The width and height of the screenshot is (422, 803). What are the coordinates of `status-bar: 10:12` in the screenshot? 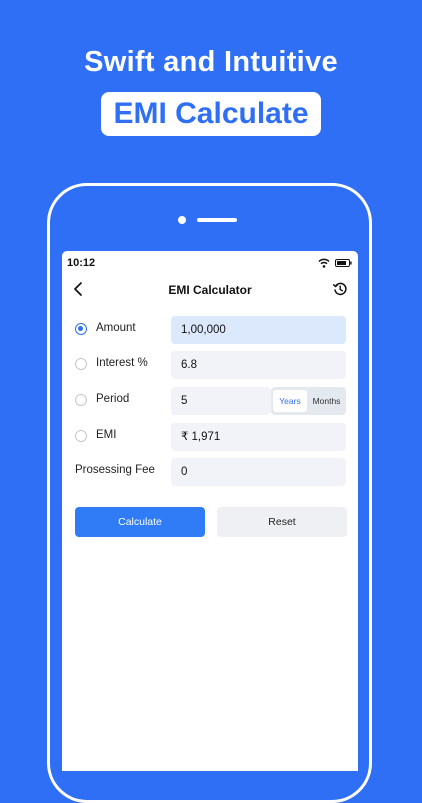 It's located at (210, 263).